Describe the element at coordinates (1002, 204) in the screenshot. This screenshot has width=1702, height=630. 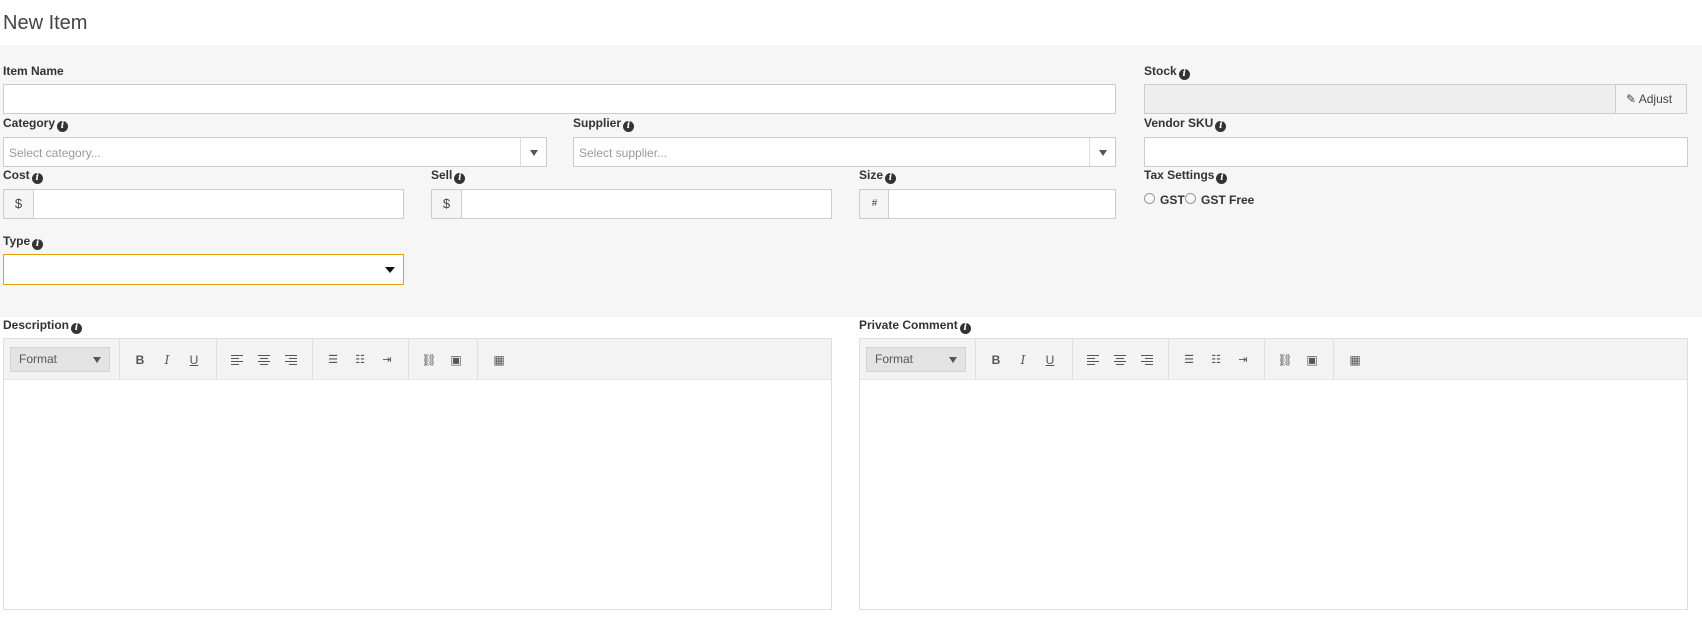
I see `size-input` at that location.